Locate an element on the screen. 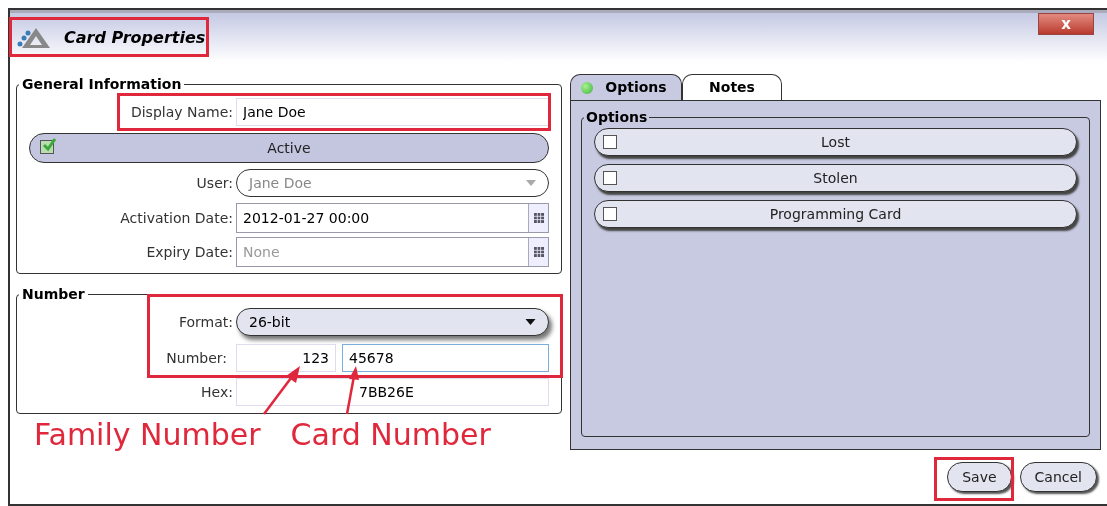  calendar-button is located at coordinates (538, 218).